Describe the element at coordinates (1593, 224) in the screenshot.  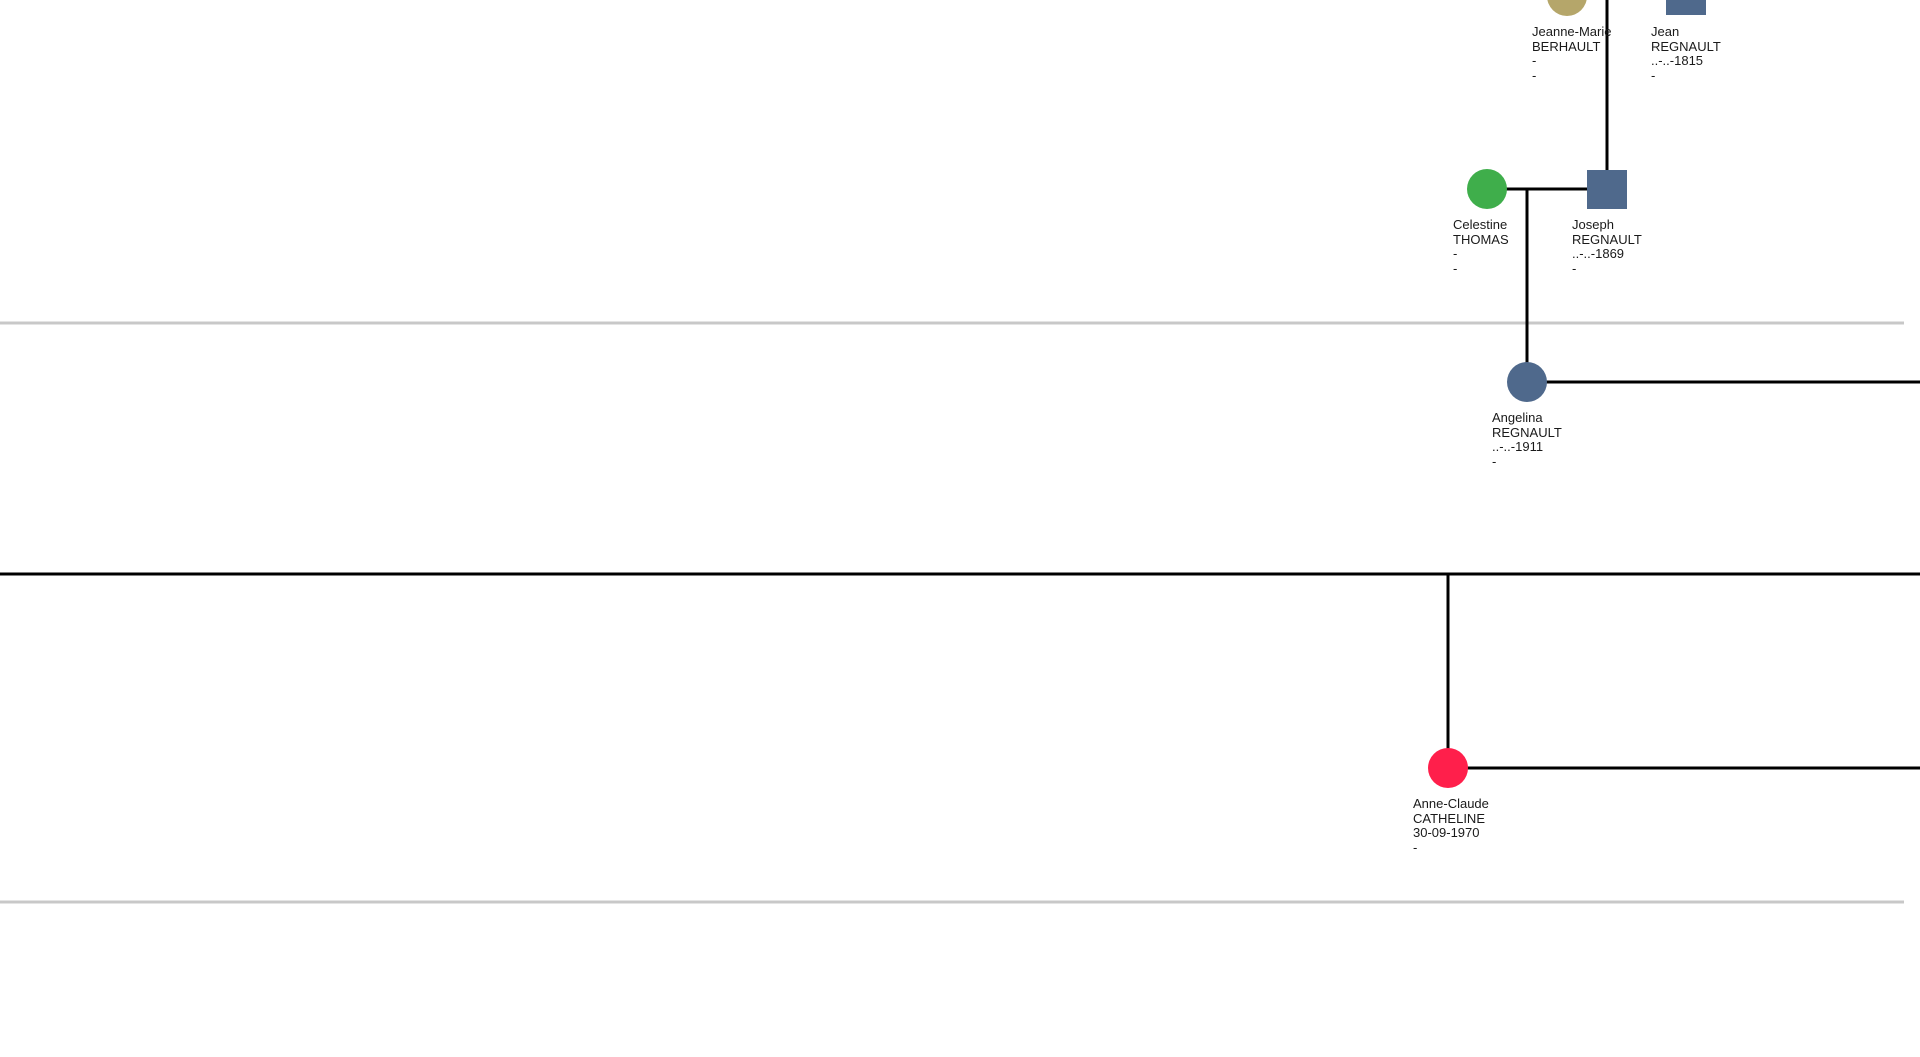
I see `first-name: Joseph` at that location.